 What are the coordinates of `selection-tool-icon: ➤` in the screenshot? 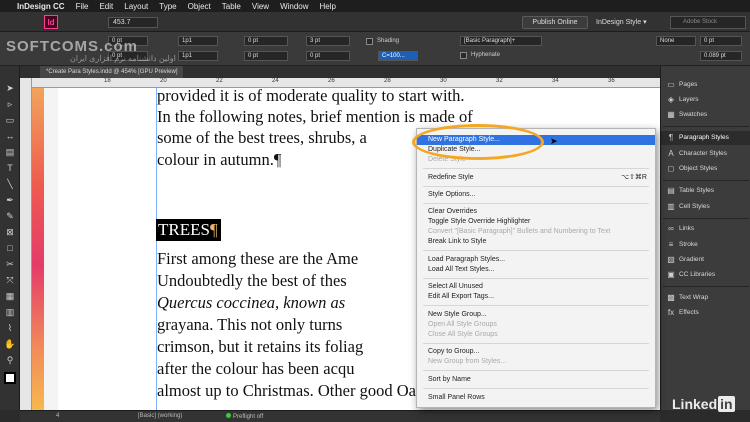 It's located at (10, 88).